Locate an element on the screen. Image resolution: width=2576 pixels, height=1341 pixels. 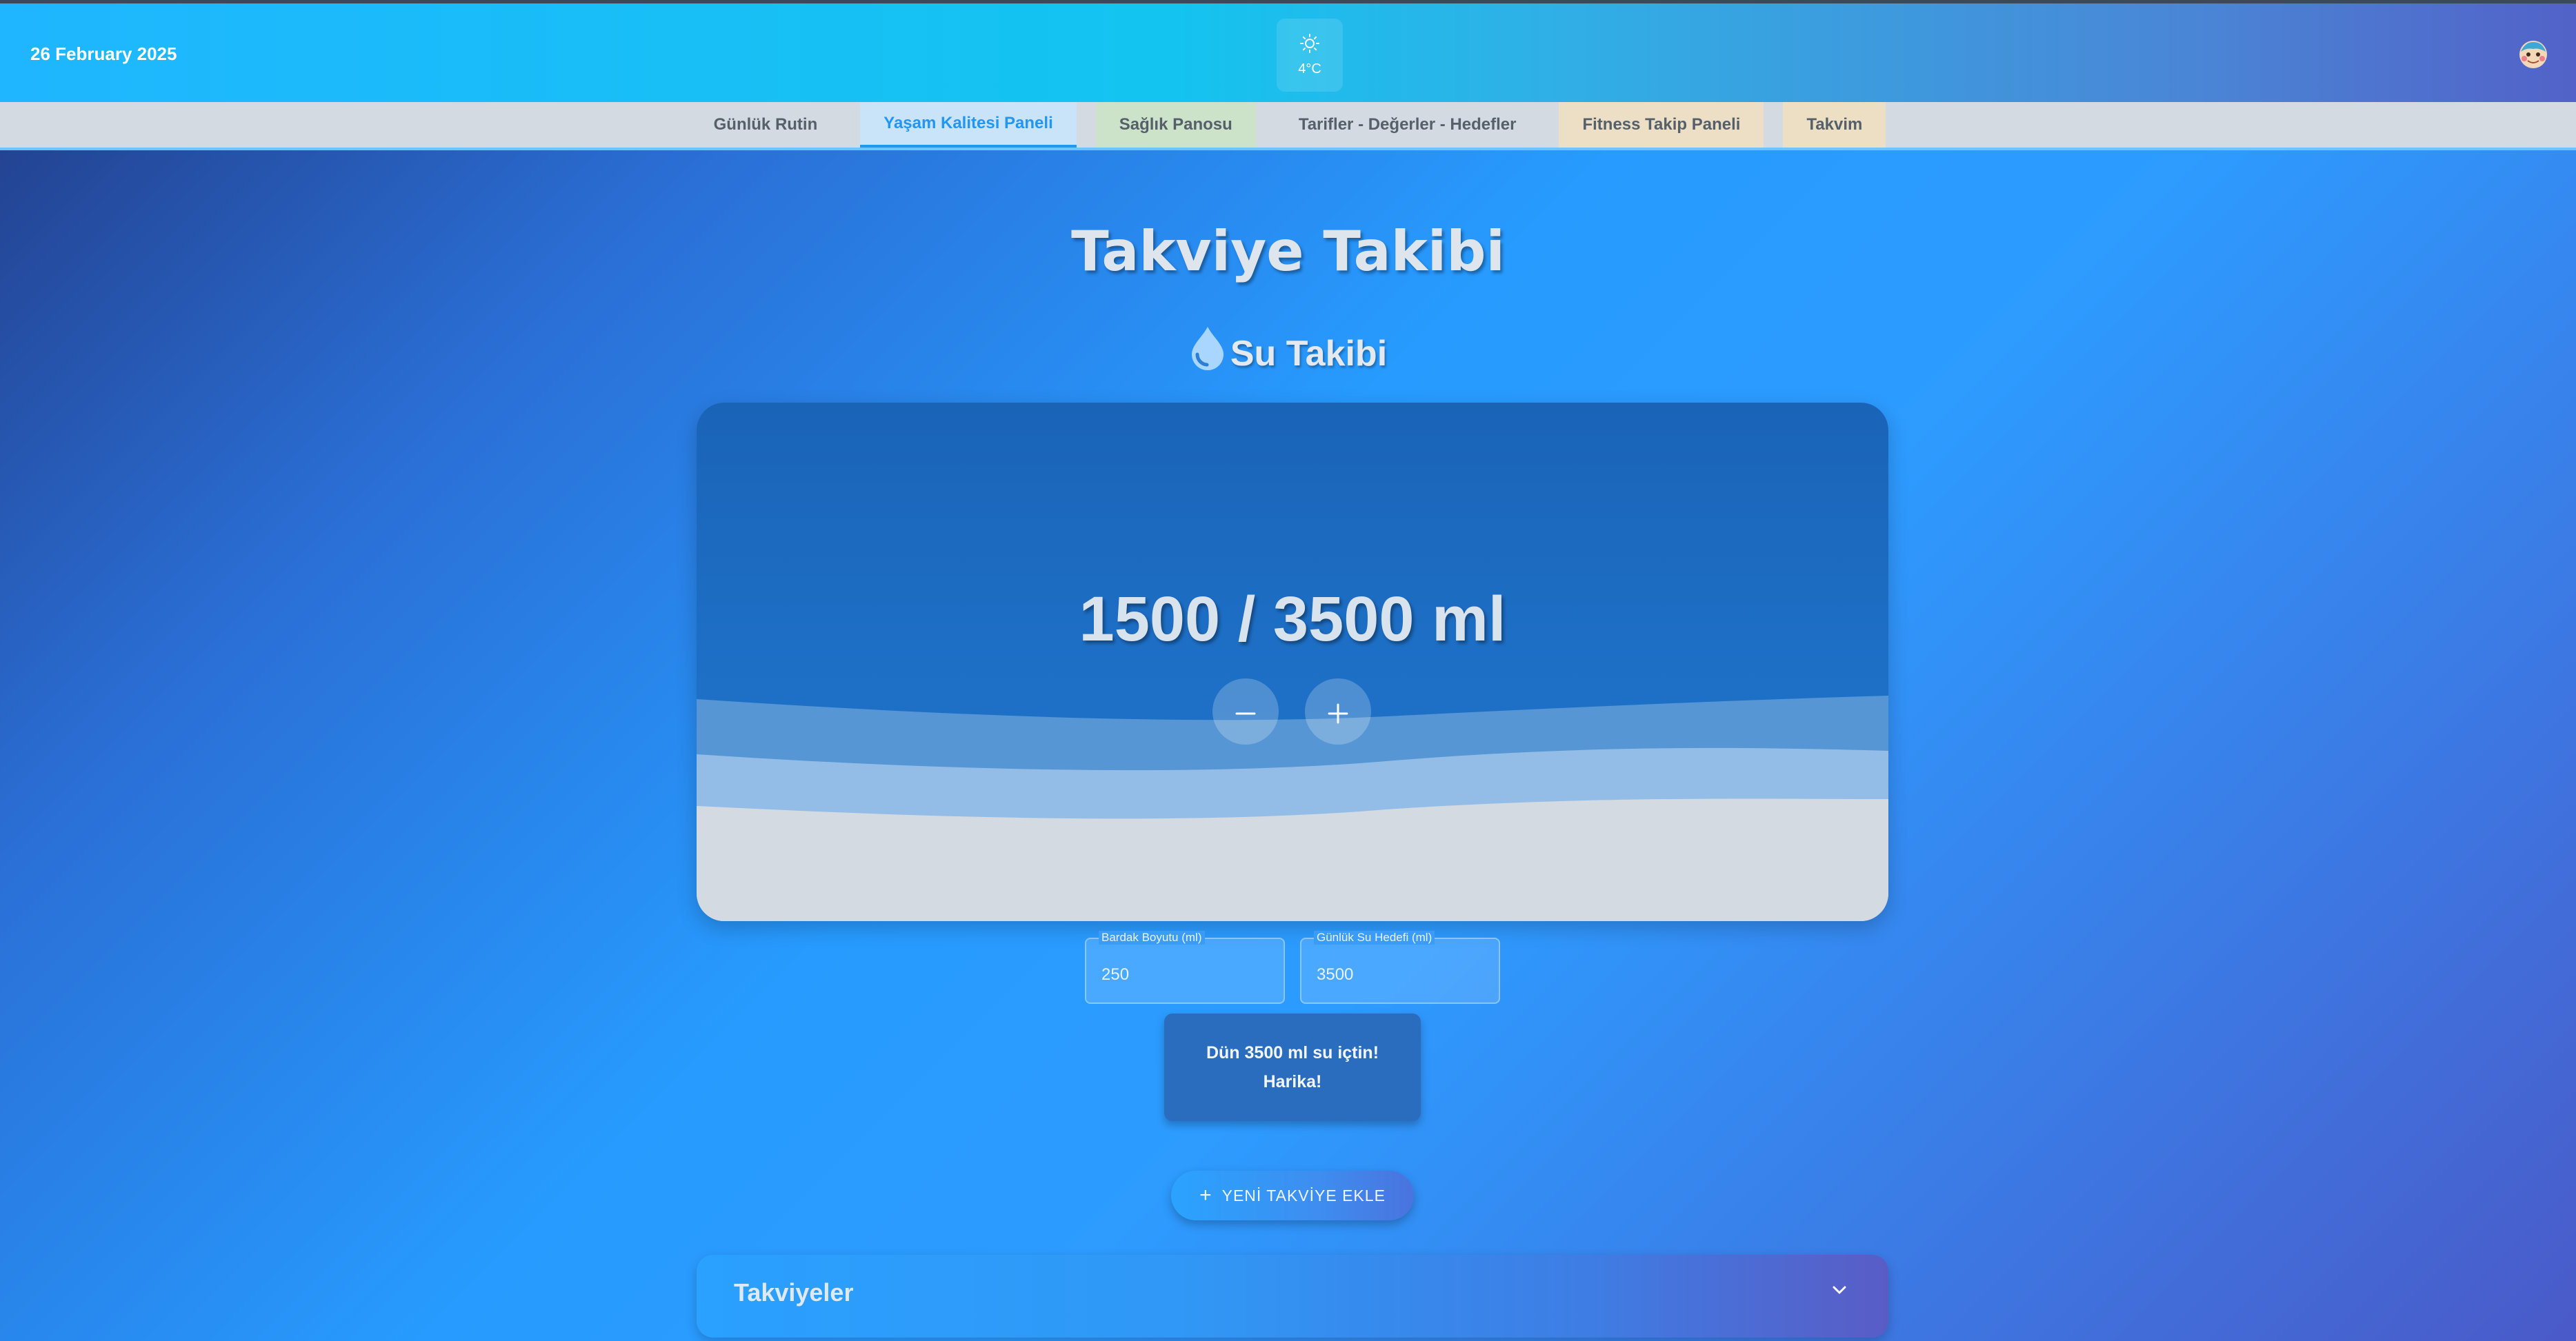
yesterday-message: Dün 3500 ml su içtin! Harika! is located at coordinates (1292, 1067).